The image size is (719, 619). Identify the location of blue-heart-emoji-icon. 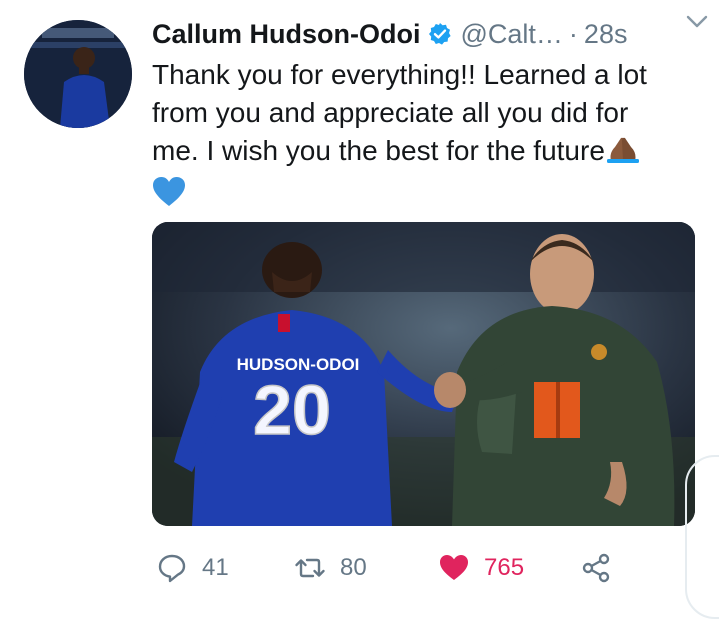
(169, 192).